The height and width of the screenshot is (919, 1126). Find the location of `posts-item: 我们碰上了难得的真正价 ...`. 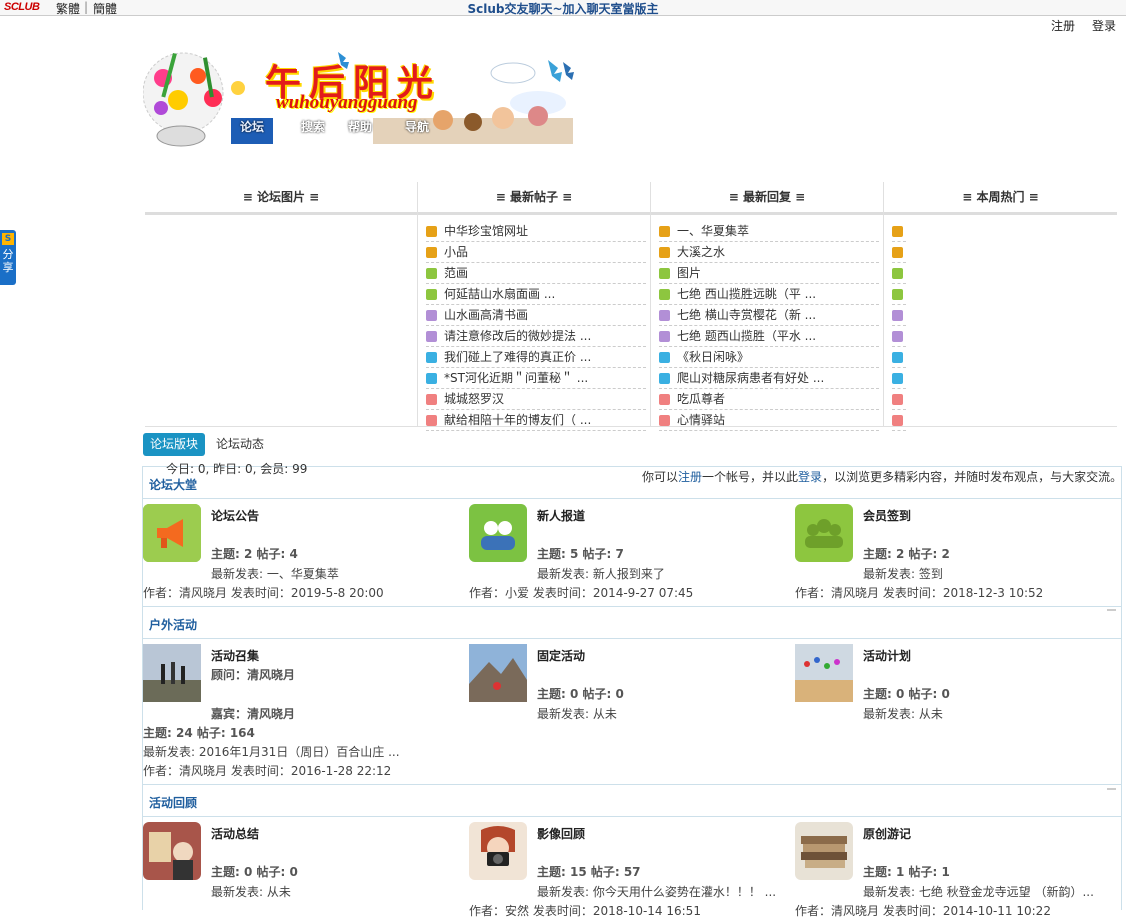

posts-item: 我们碰上了难得的真正价 ... is located at coordinates (536, 358).